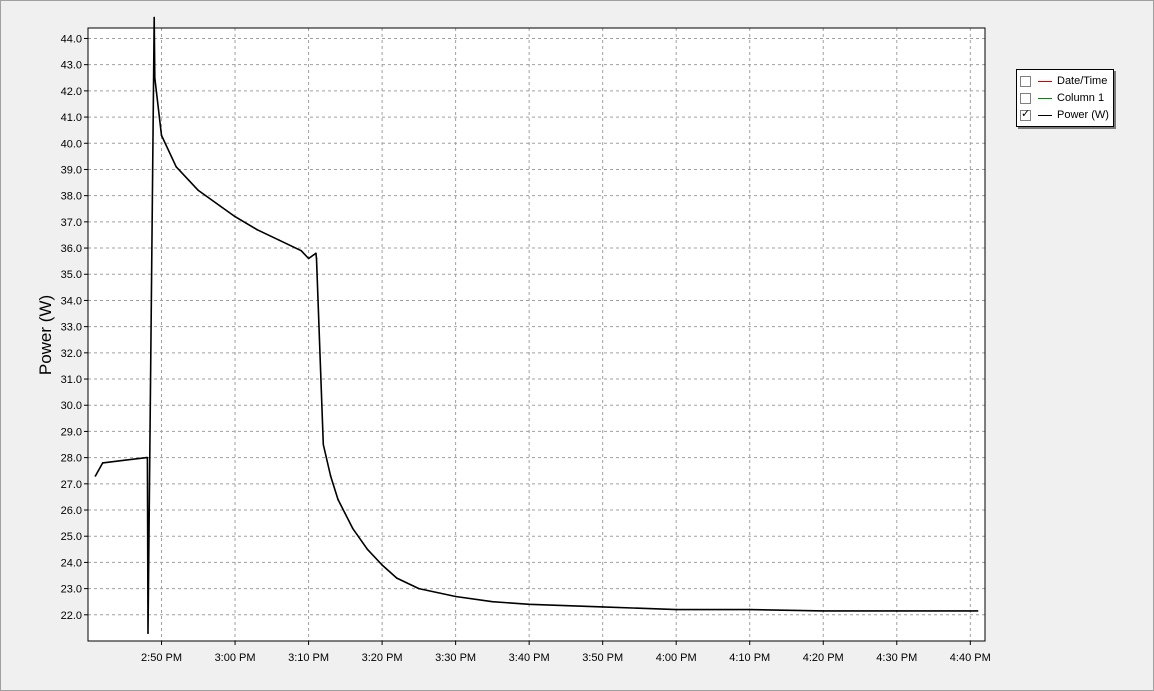 The image size is (1154, 691). Describe the element at coordinates (45, 335) in the screenshot. I see `y-axis-title: Power (W)` at that location.